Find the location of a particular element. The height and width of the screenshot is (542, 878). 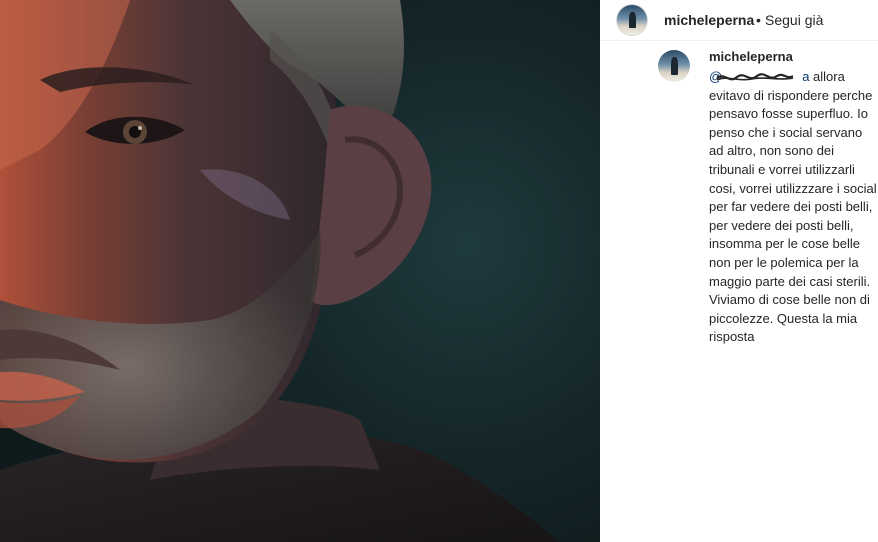

commenter-avatar is located at coordinates (674, 66).